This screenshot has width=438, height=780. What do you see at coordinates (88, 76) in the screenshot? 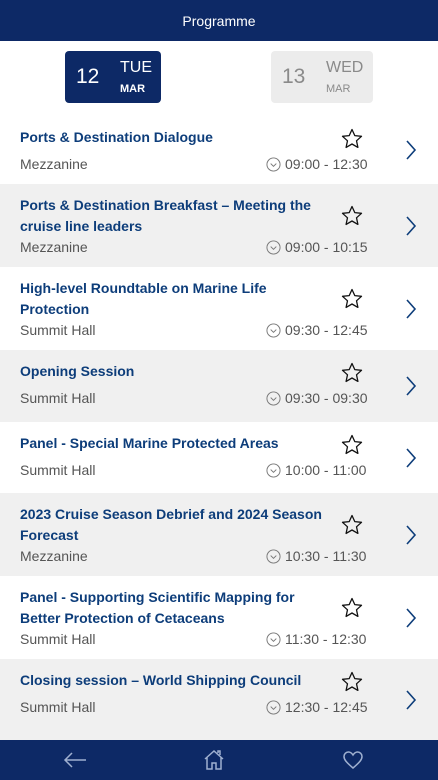
I see `date-day: 12` at bounding box center [88, 76].